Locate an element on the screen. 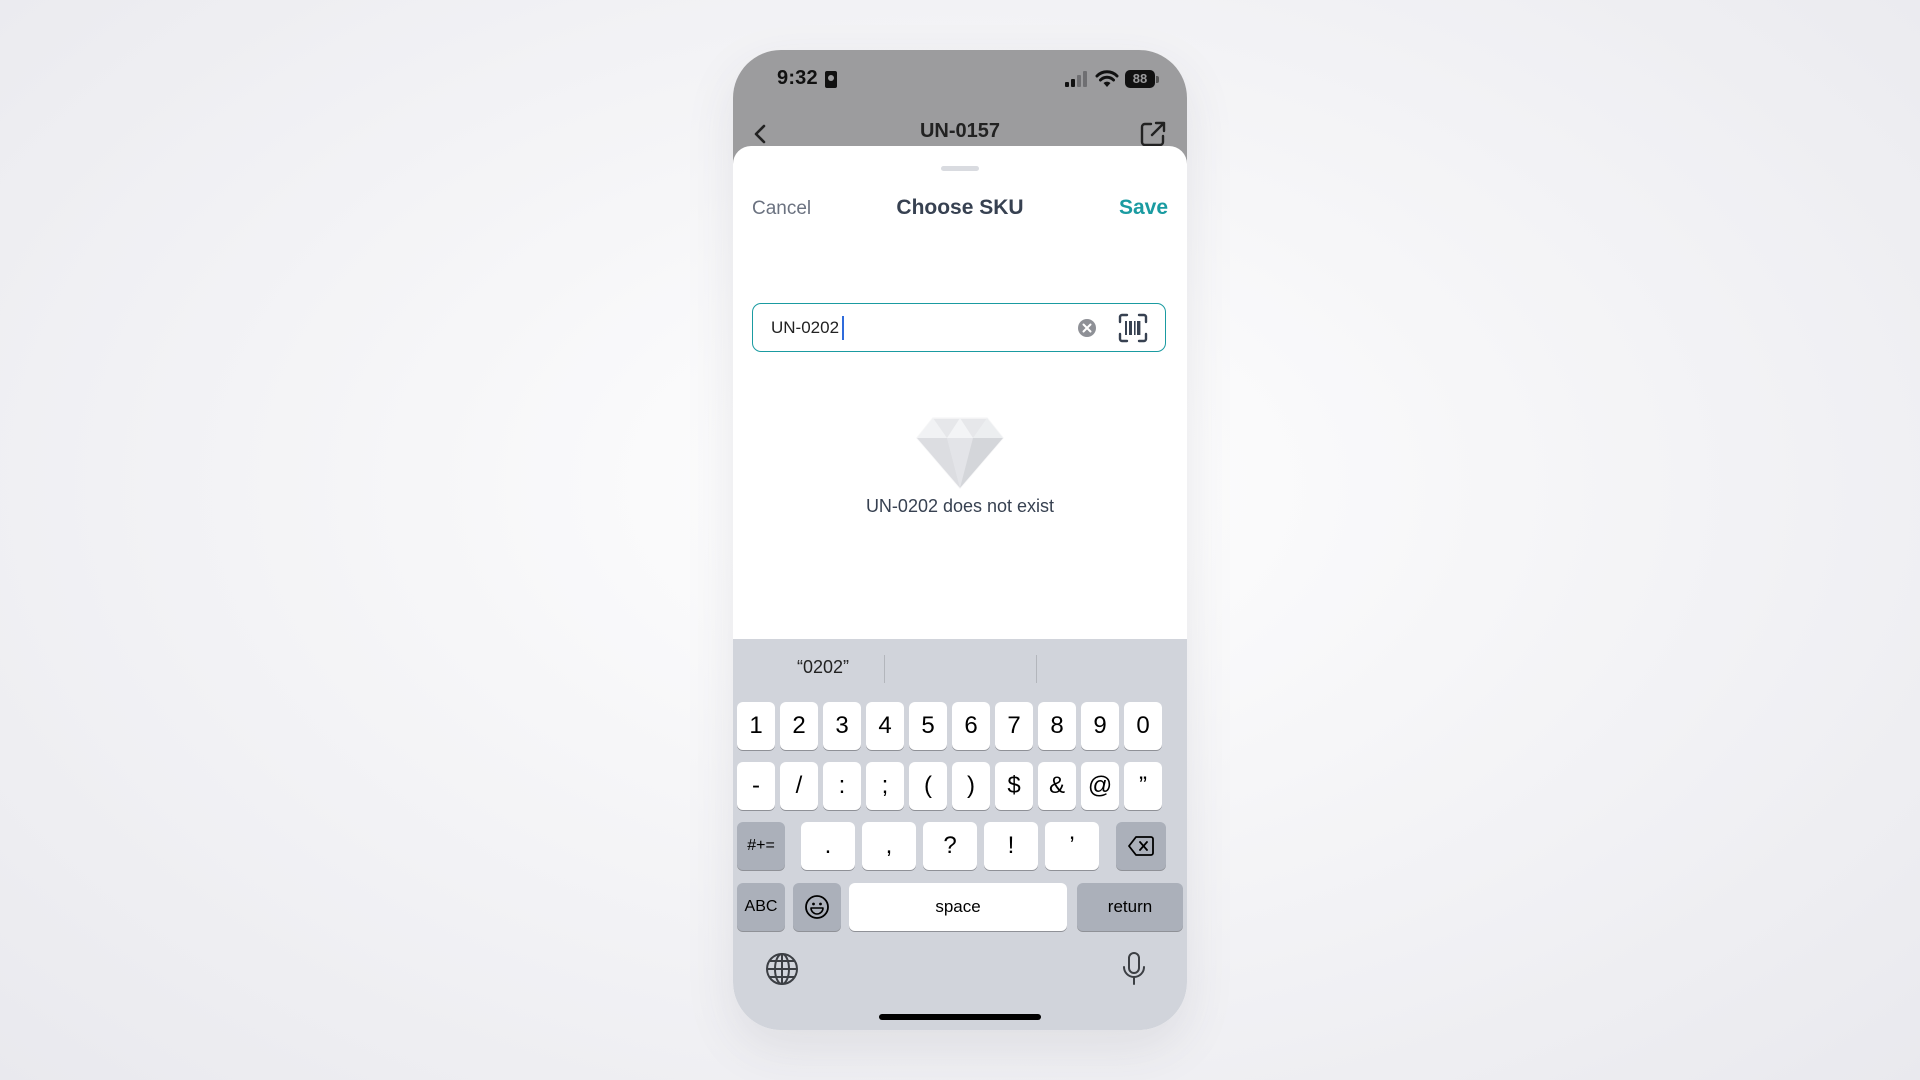 The image size is (1920, 1080). key-slash: / is located at coordinates (799, 786).